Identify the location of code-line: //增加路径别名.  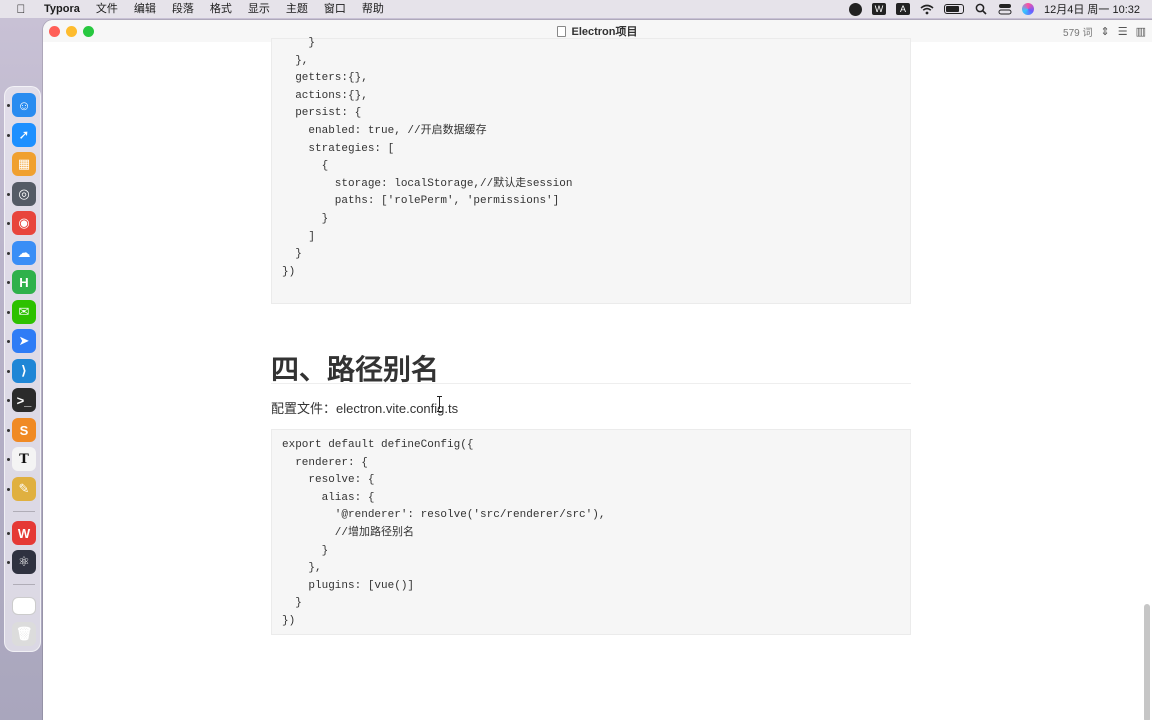
(348, 533).